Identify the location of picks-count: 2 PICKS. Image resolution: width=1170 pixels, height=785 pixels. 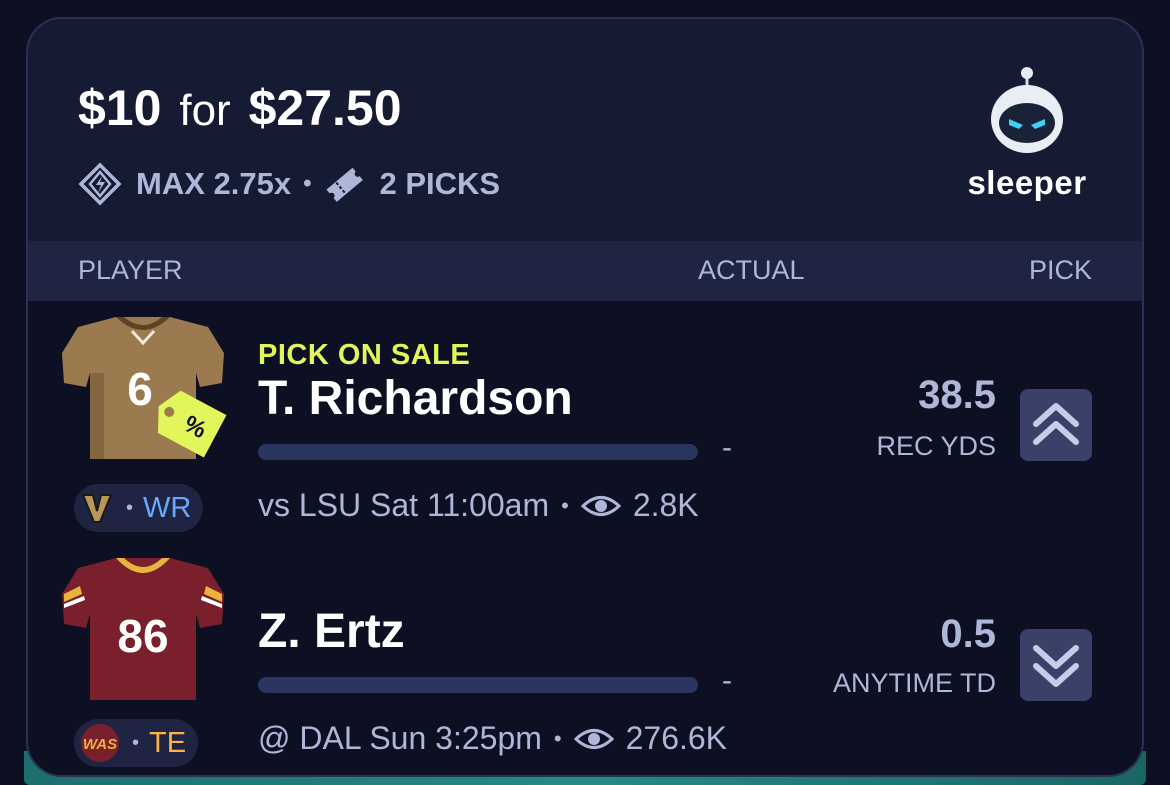
(440, 183).